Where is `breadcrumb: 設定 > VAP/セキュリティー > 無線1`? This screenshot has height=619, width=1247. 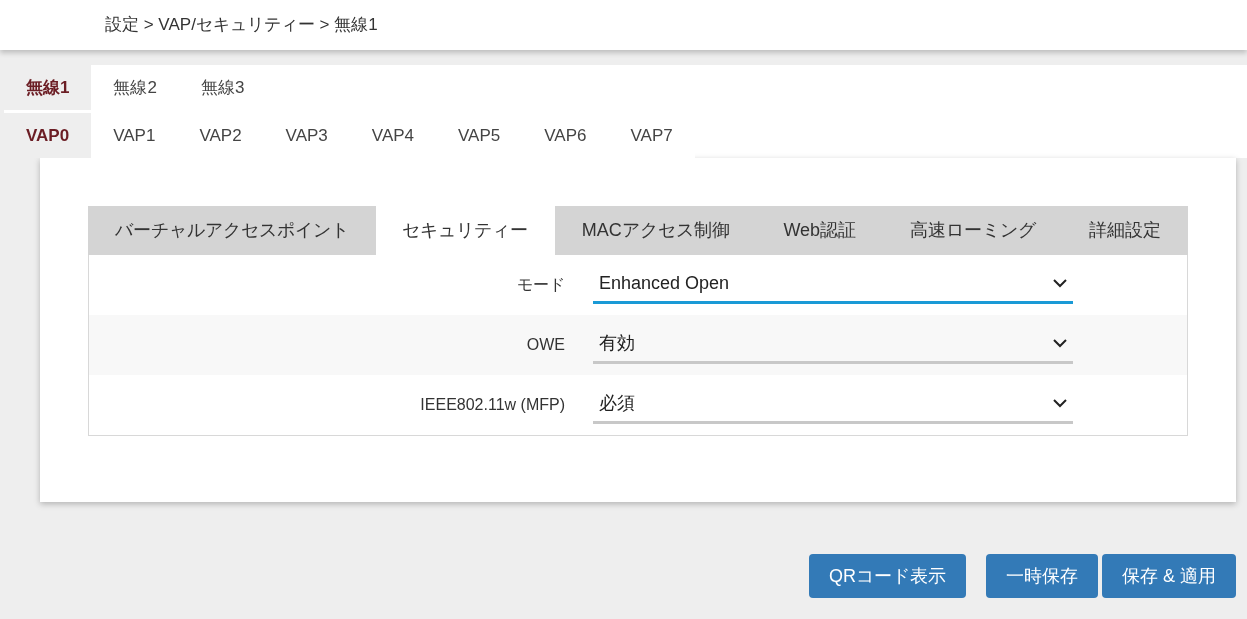
breadcrumb: 設定 > VAP/セキュリティー > 無線1 is located at coordinates (241, 25).